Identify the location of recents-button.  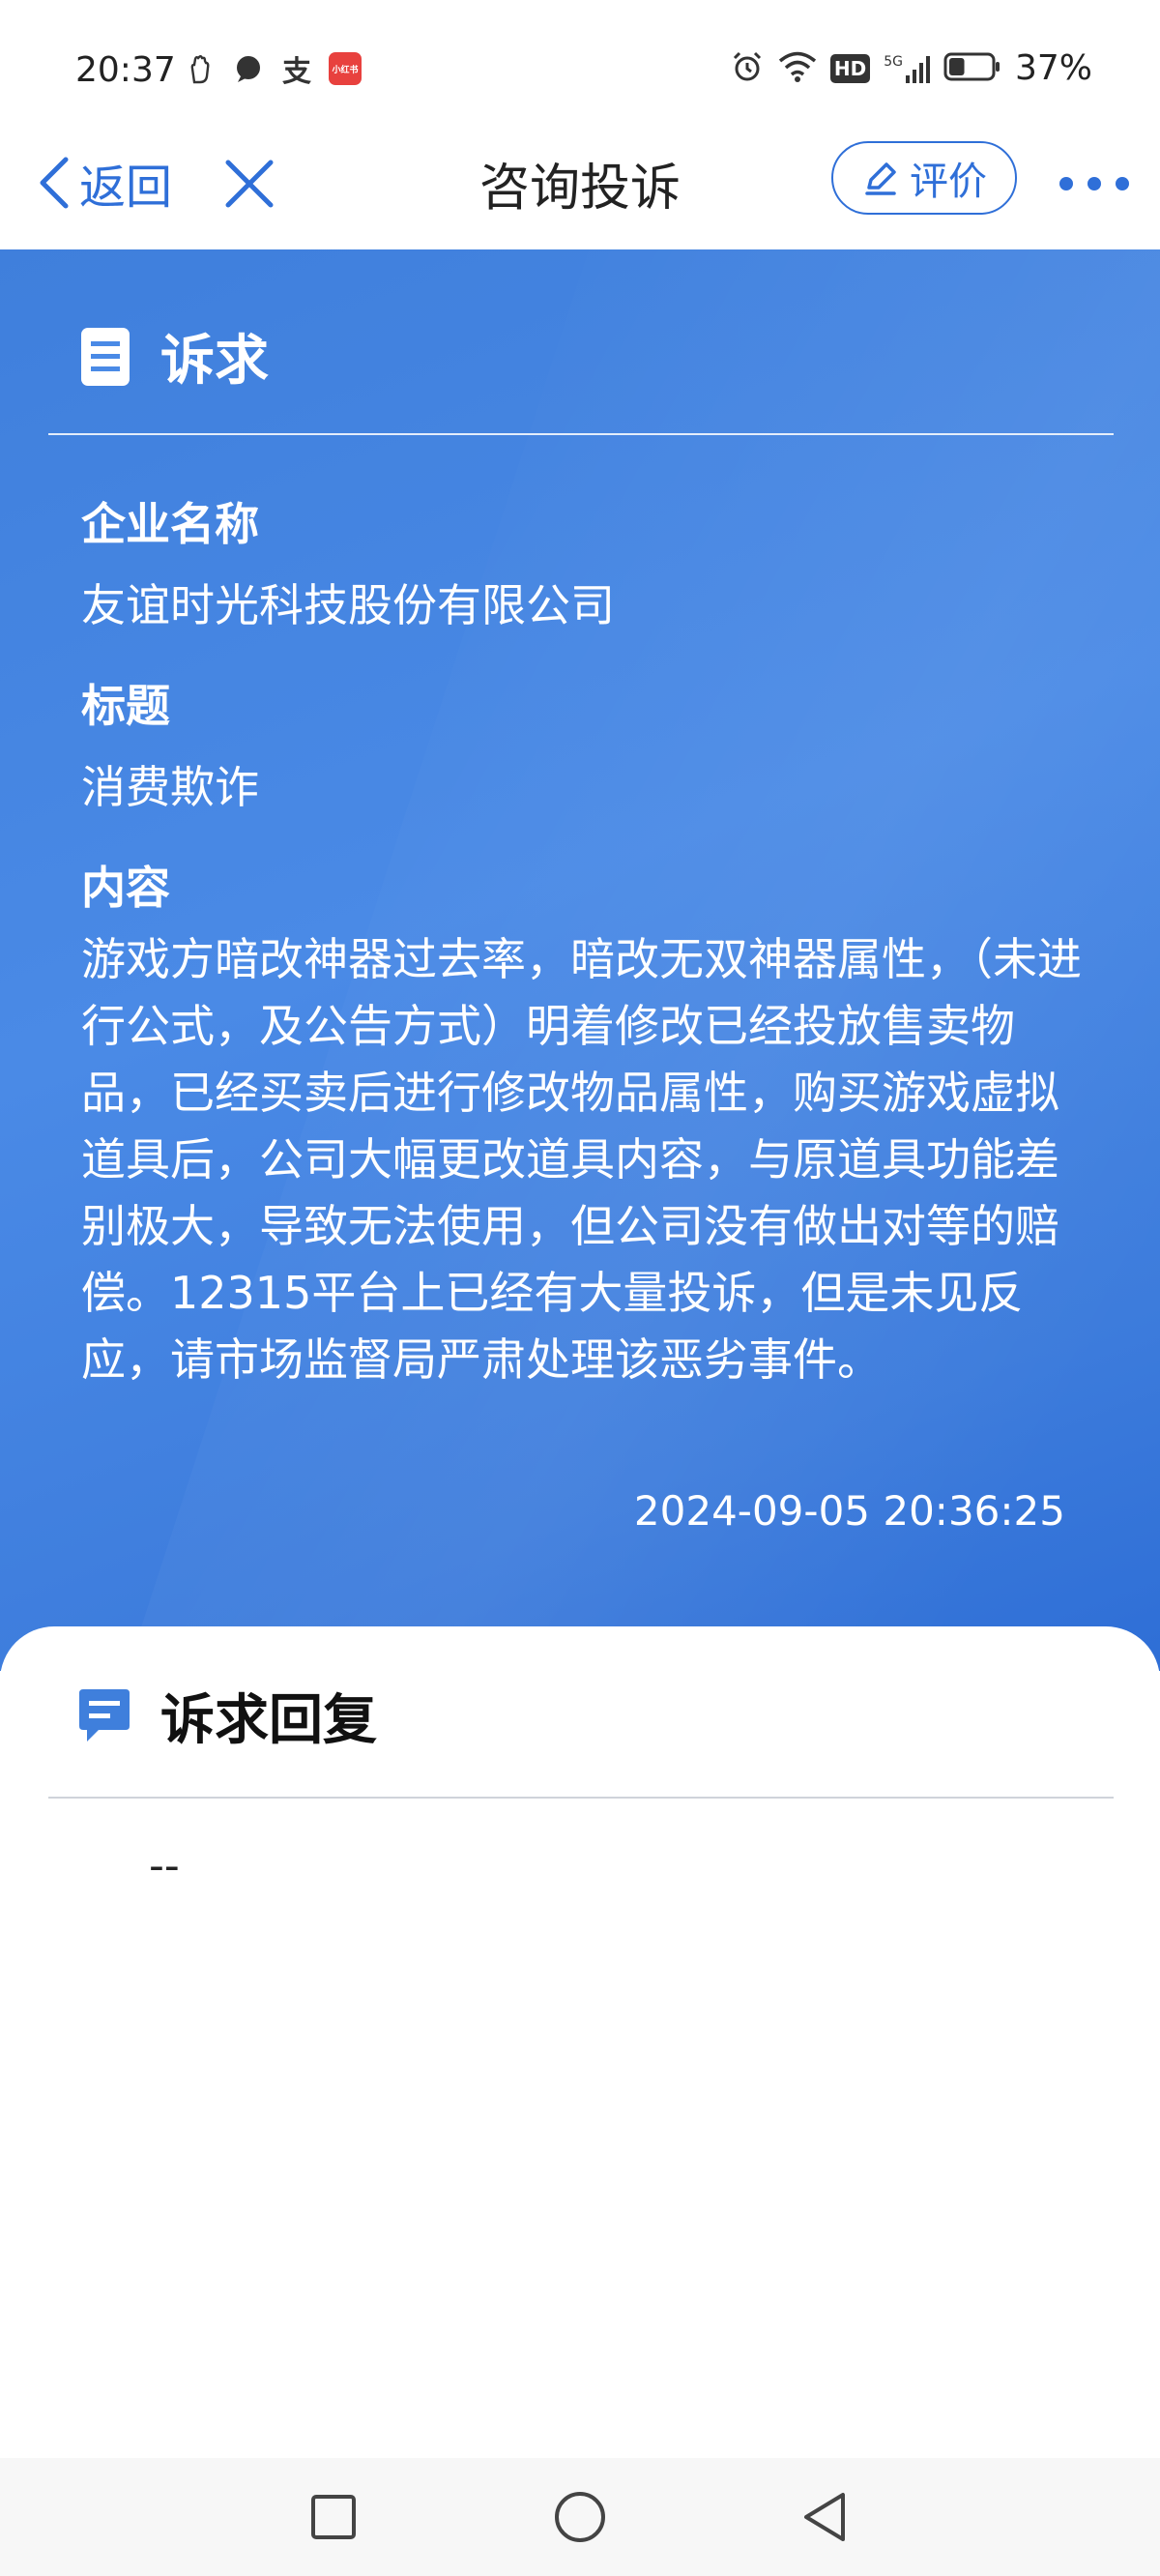
(333, 2517).